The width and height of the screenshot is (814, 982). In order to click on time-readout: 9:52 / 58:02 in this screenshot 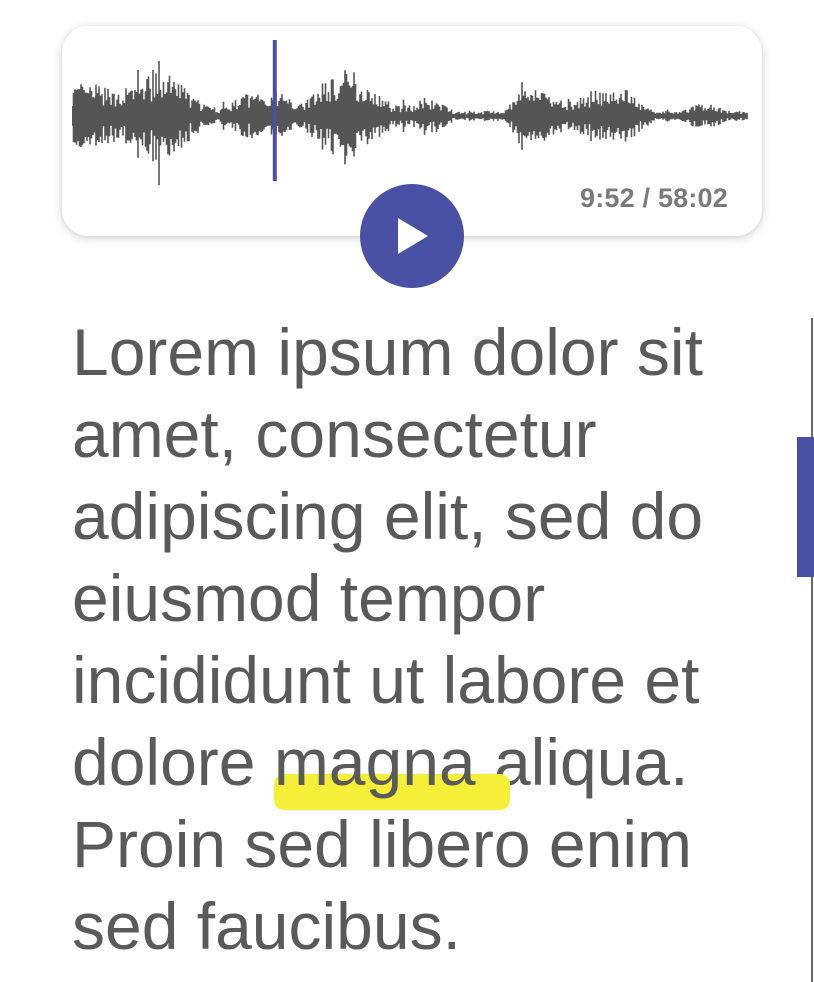, I will do `click(654, 198)`.